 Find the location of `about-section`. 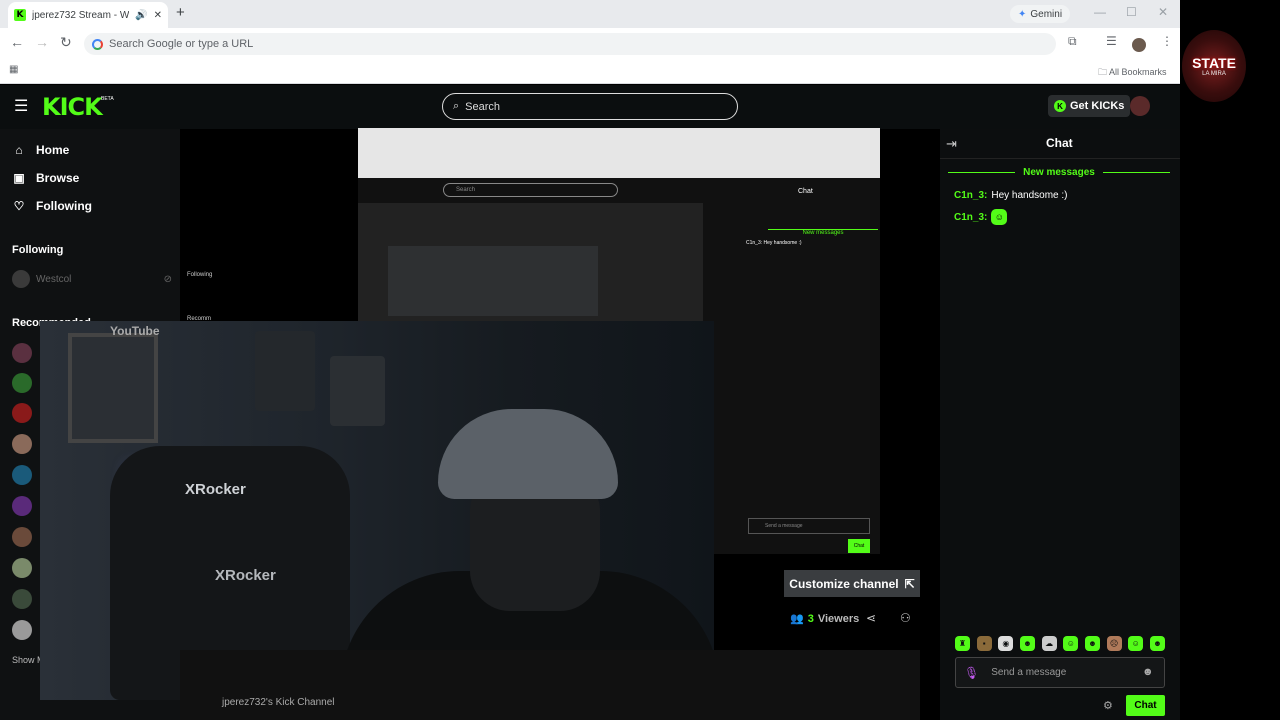

about-section is located at coordinates (550, 685).